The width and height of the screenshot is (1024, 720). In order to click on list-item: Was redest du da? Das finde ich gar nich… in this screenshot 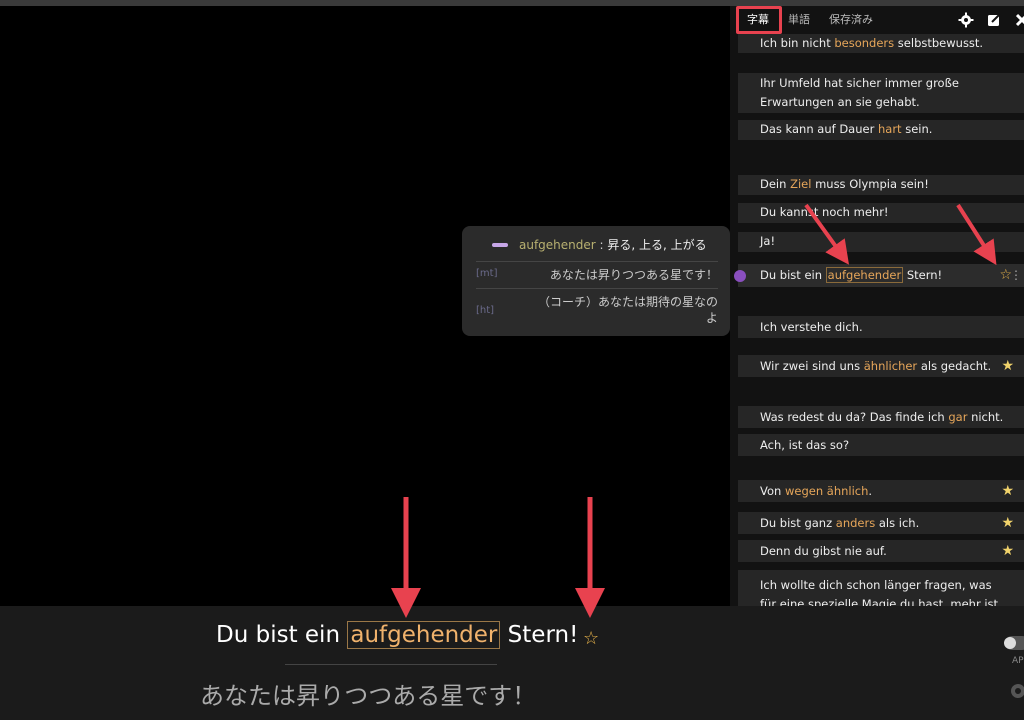, I will do `click(881, 417)`.